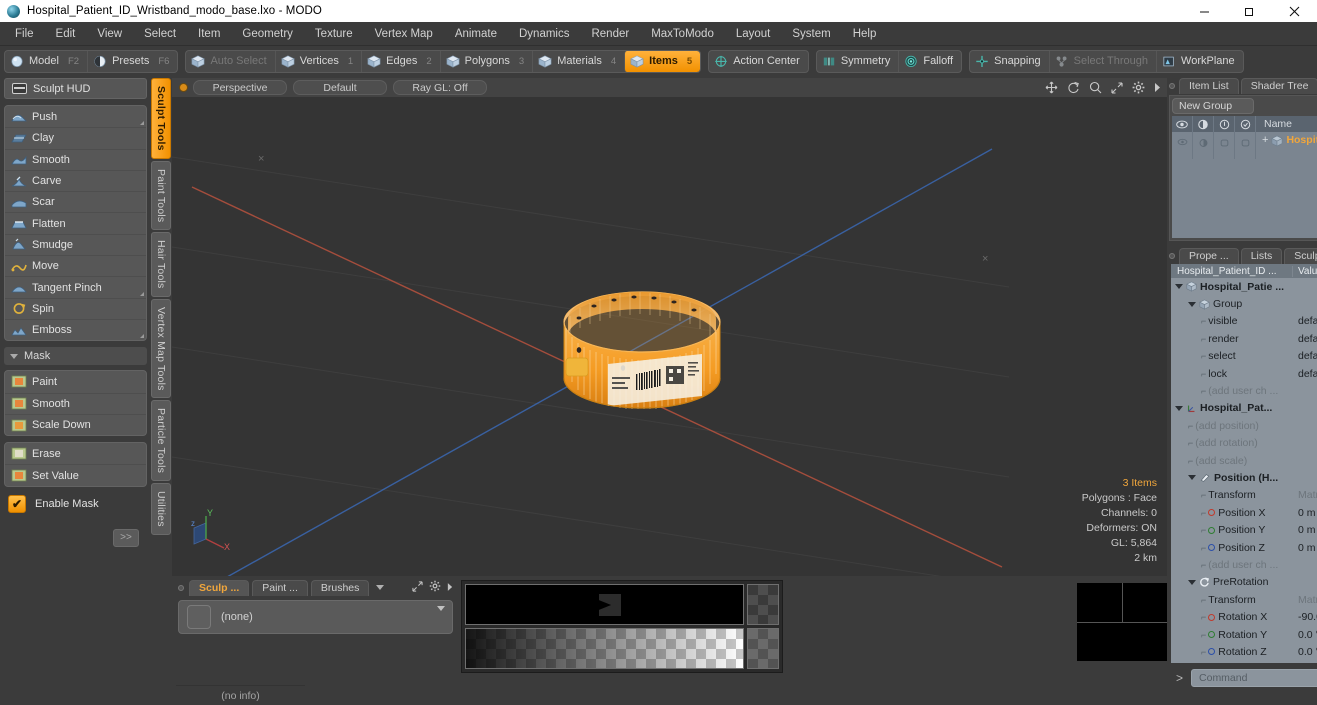 The width and height of the screenshot is (1317, 705). I want to click on enable-mask-row: ✔ Enable Mask, so click(75, 504).